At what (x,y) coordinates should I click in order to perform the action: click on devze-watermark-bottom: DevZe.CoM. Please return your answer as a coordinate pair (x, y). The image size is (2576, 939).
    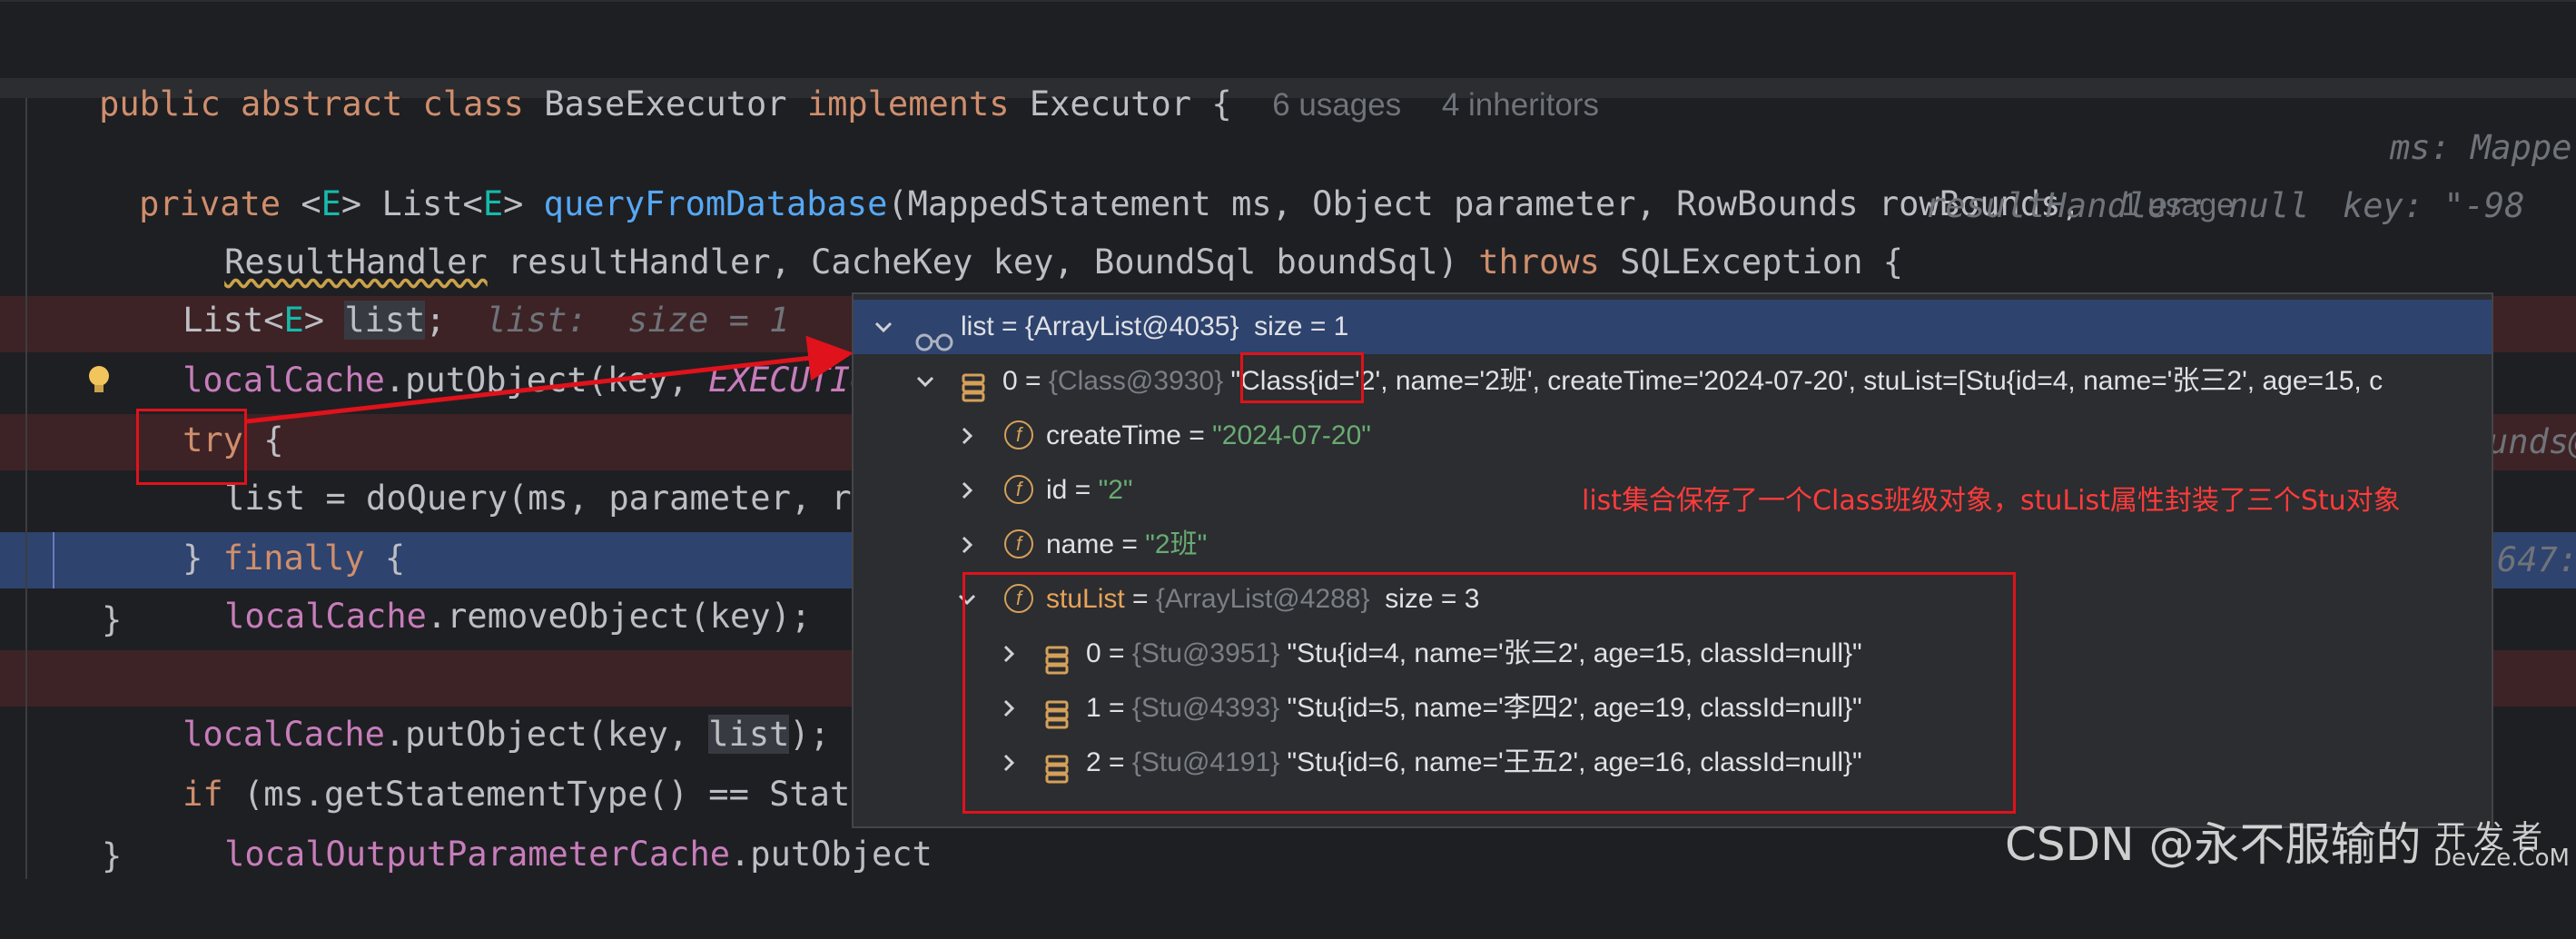
    Looking at the image, I should click on (2501, 858).